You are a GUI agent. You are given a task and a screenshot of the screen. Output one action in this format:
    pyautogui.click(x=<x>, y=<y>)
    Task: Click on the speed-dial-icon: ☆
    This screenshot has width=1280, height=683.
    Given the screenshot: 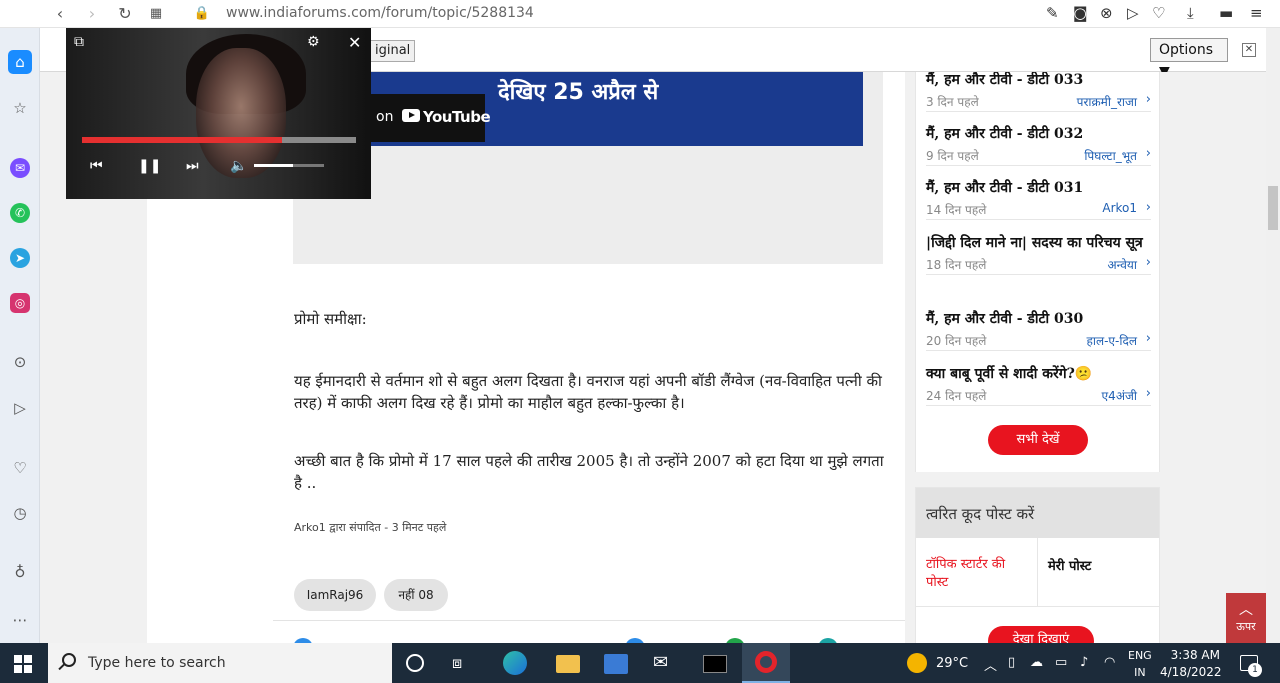 What is the action you would take?
    pyautogui.click(x=20, y=108)
    